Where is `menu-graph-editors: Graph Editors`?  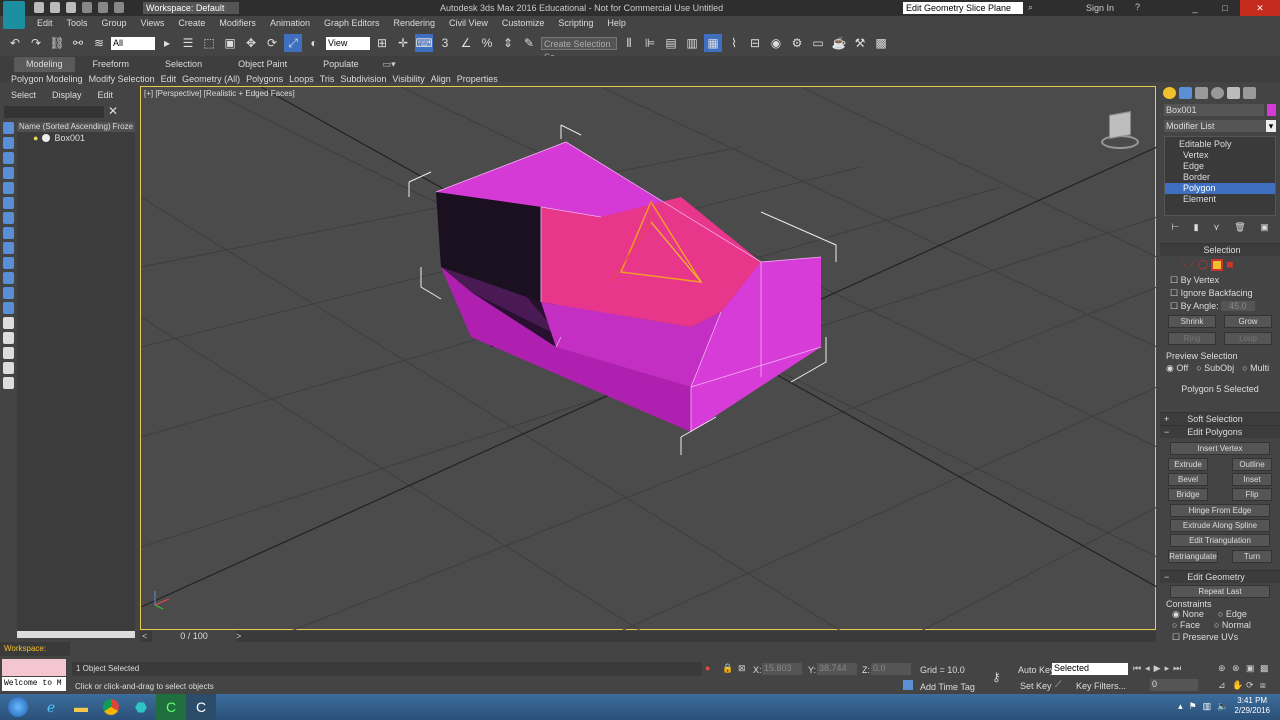 menu-graph-editors: Graph Editors is located at coordinates (352, 24).